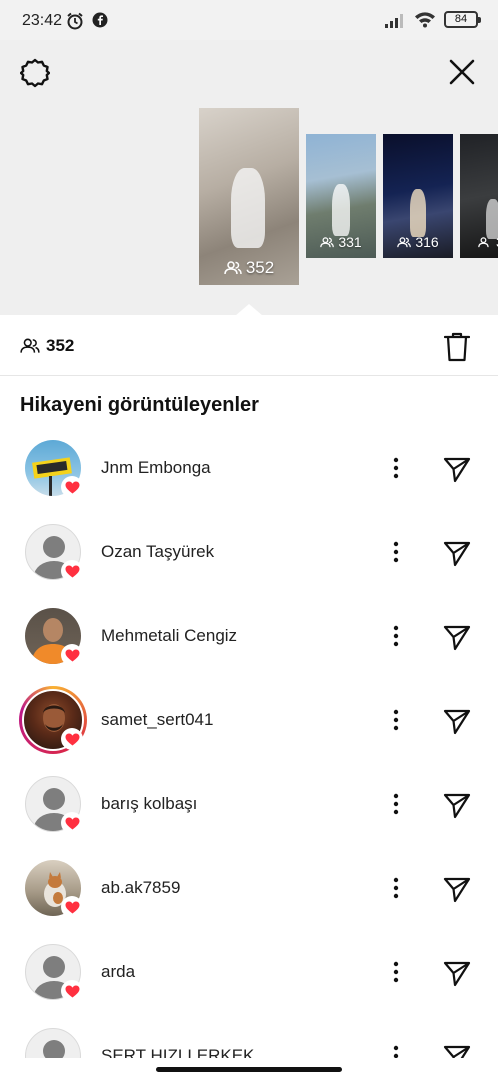 The width and height of the screenshot is (498, 1080). I want to click on viewer-row: samet_sert041, so click(249, 722).